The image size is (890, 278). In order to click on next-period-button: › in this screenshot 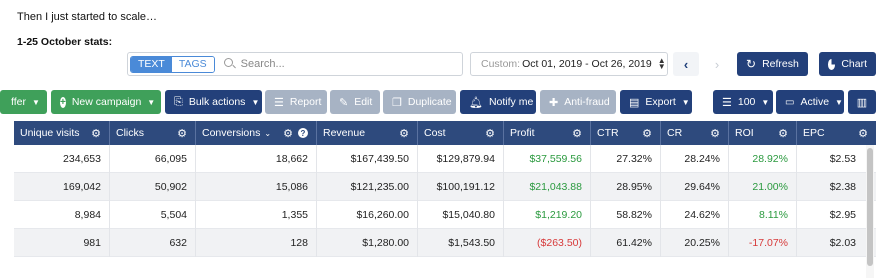, I will do `click(717, 64)`.